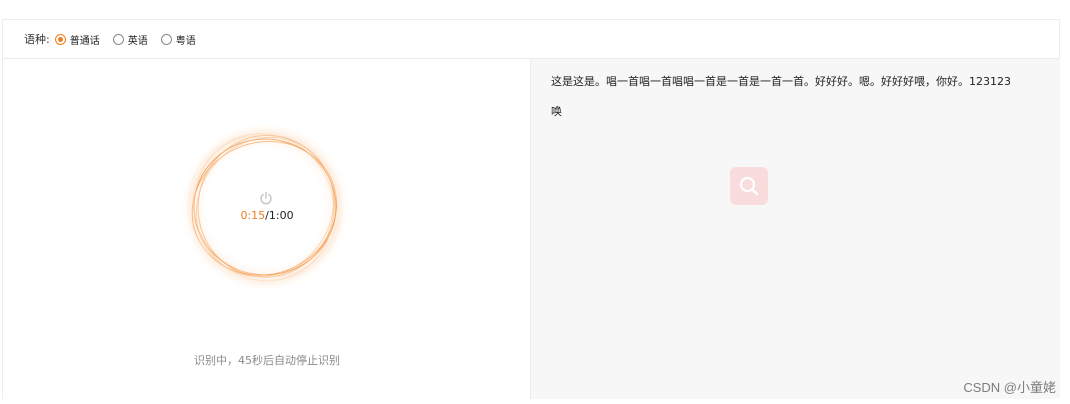 The image size is (1070, 404). Describe the element at coordinates (185, 41) in the screenshot. I see `radio-label: 粤语` at that location.